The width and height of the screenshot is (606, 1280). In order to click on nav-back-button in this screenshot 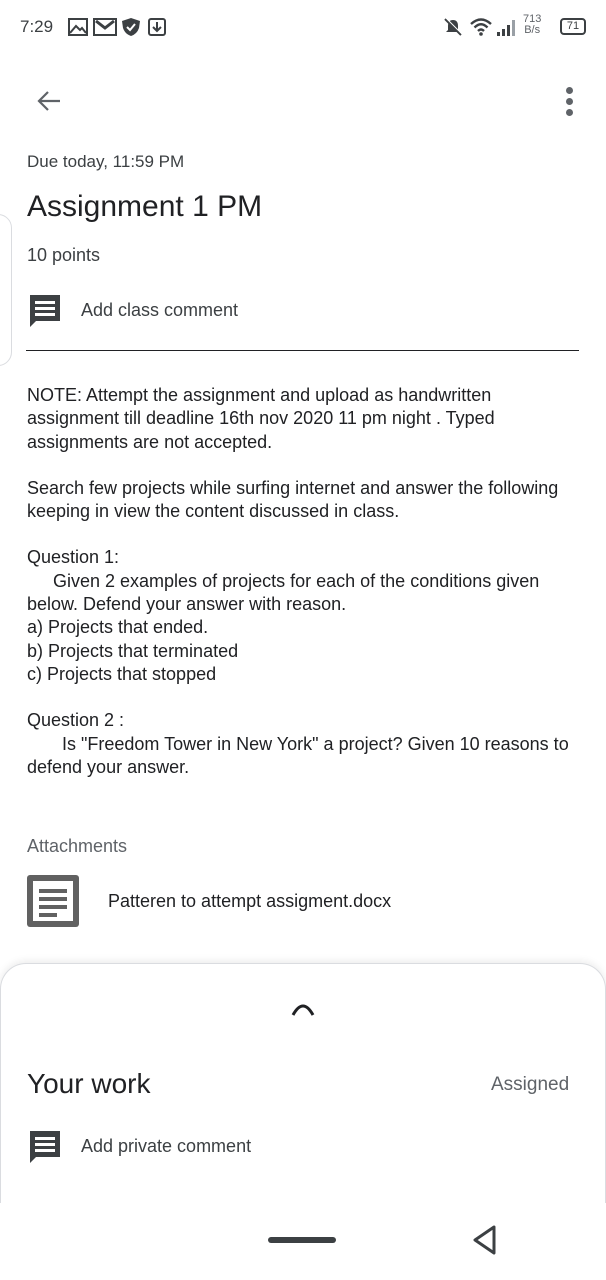, I will do `click(485, 1240)`.